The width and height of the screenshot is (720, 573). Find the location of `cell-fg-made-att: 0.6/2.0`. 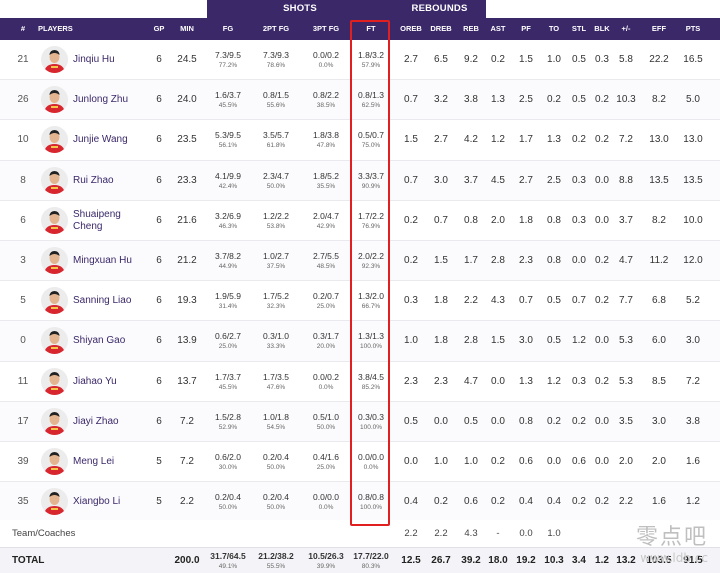

cell-fg-made-att: 0.6/2.0 is located at coordinates (228, 456).